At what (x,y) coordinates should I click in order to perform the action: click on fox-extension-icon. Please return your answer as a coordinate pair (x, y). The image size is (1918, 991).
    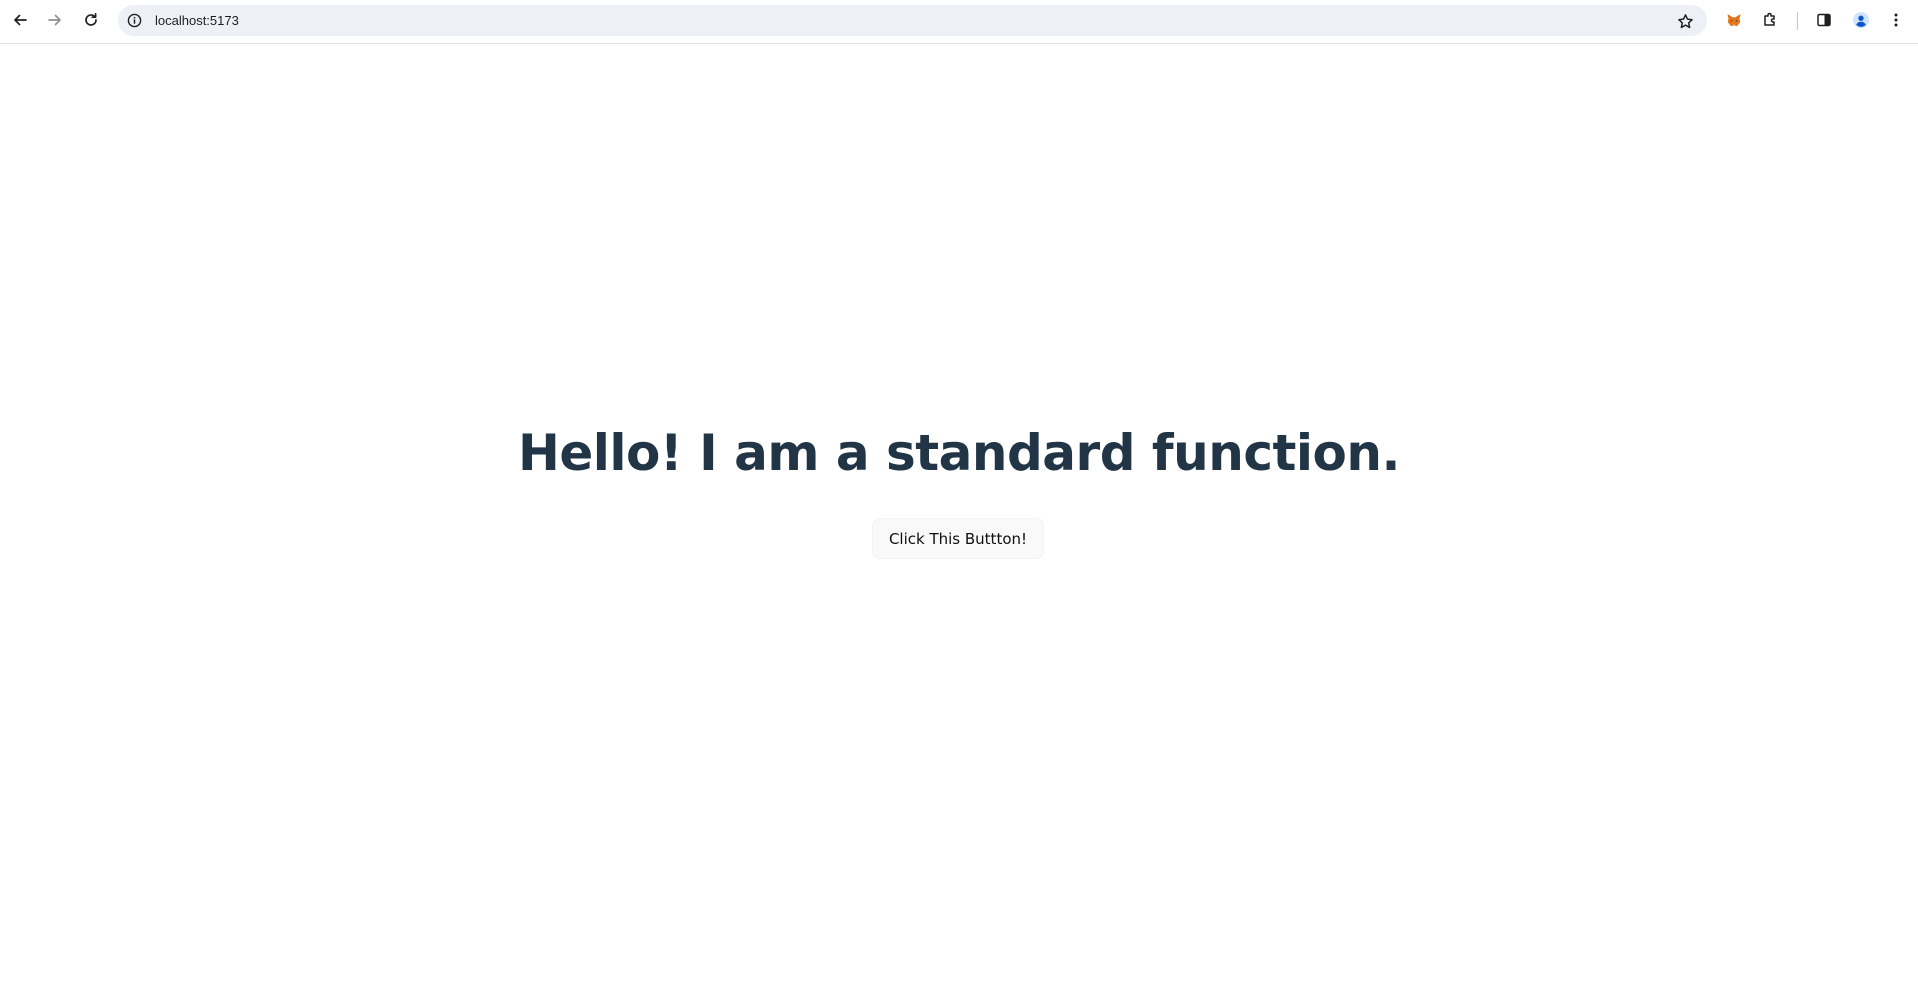
    Looking at the image, I should click on (1734, 20).